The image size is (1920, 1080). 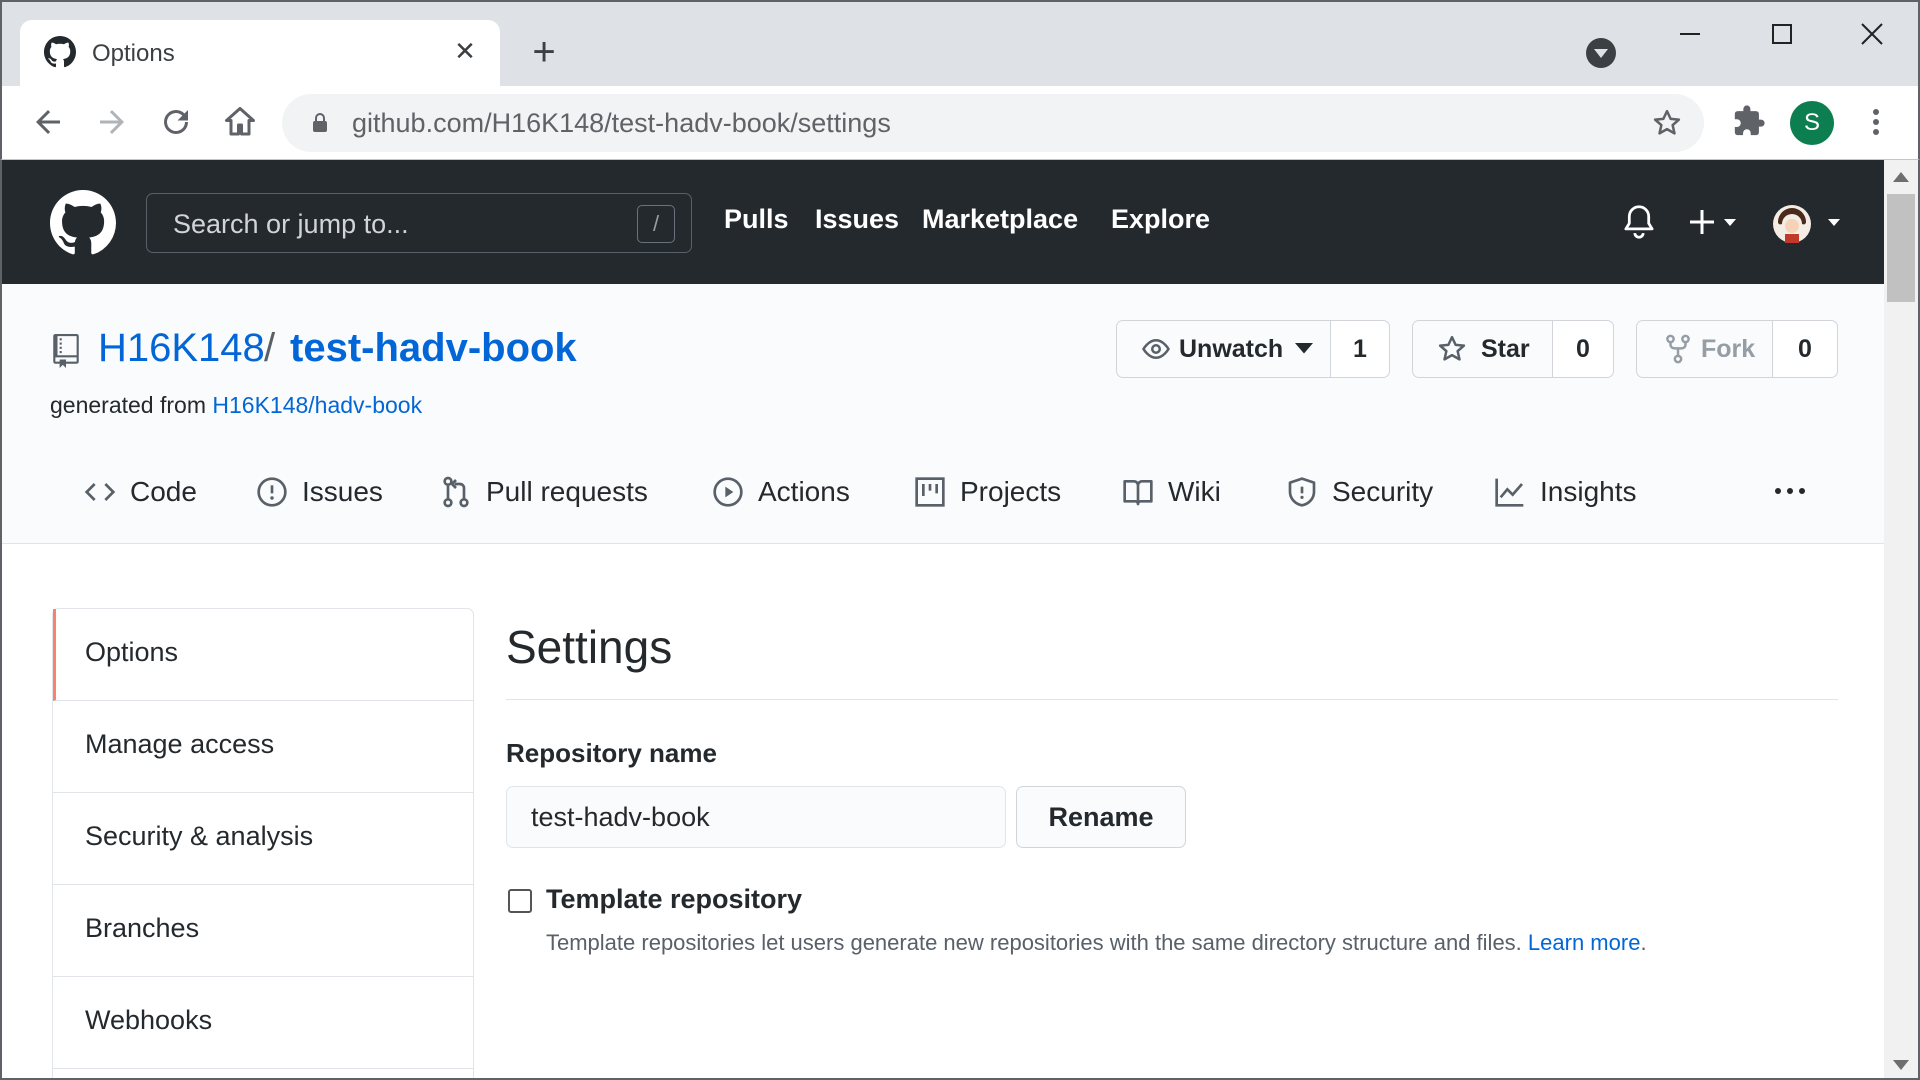 I want to click on reload-icon, so click(x=176, y=122).